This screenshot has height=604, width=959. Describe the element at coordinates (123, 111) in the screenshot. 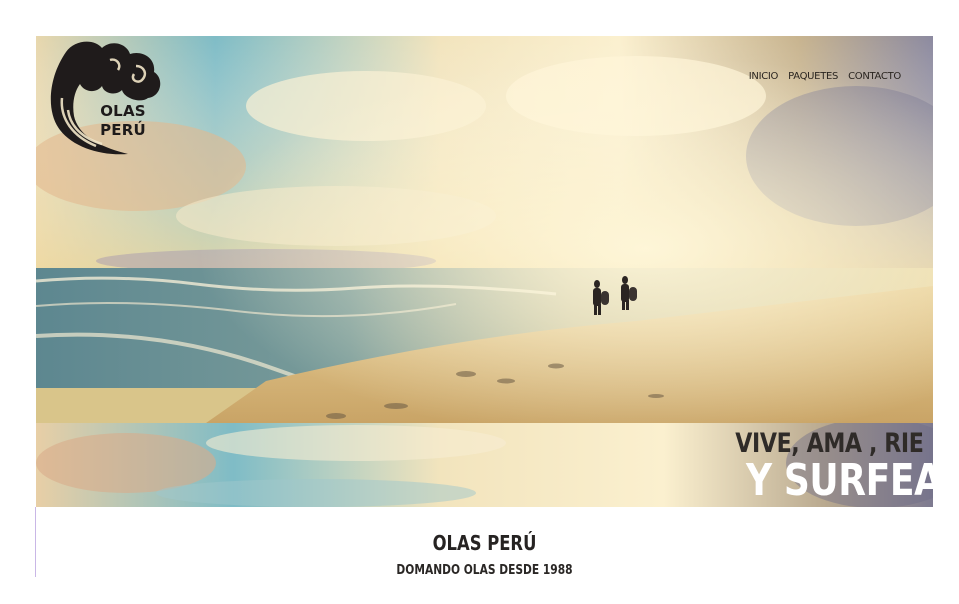

I see `logo-line-1: OLAS` at that location.